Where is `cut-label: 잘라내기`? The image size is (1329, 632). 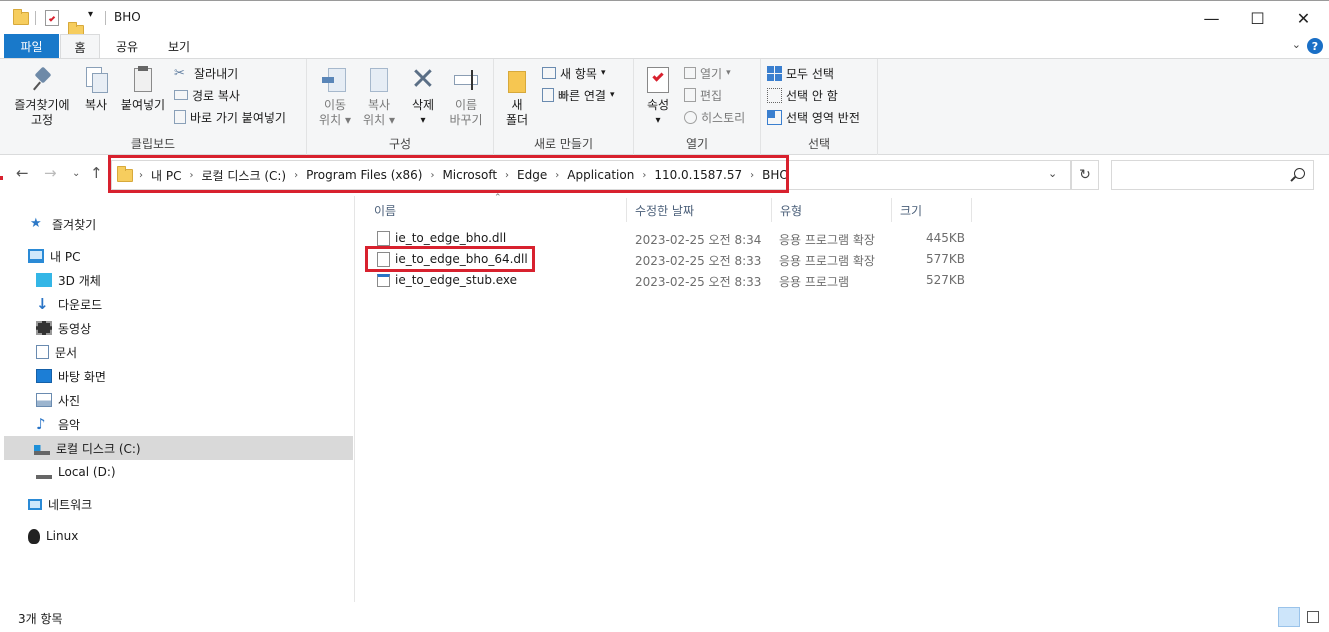
cut-label: 잘라내기 is located at coordinates (216, 73).